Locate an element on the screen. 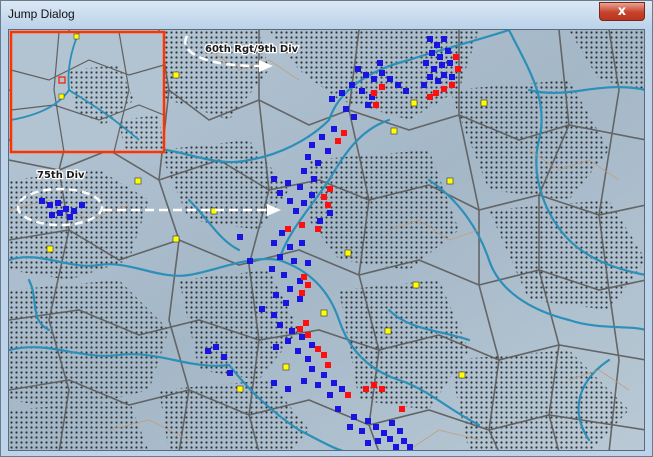  close-button: x is located at coordinates (622, 11).